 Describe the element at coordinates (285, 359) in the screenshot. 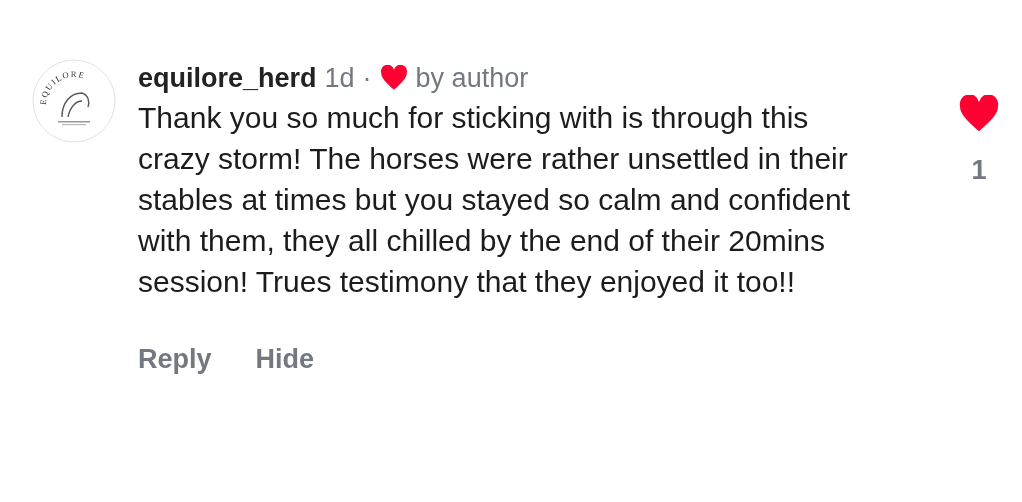

I see `action-link: Hide` at that location.